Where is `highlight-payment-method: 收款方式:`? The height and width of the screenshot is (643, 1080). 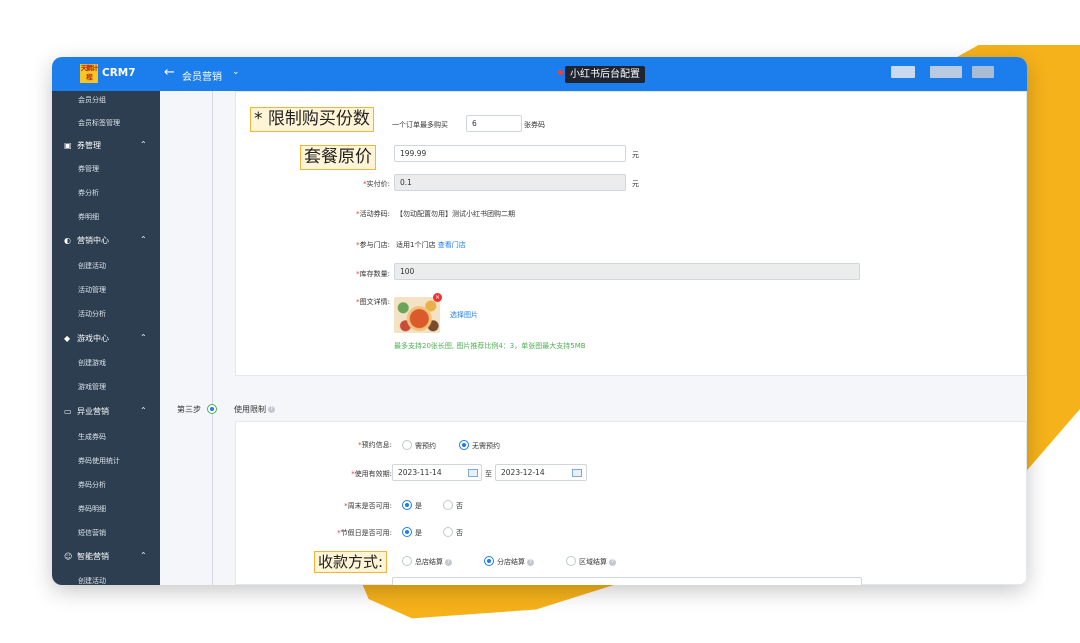 highlight-payment-method: 收款方式: is located at coordinates (351, 562).